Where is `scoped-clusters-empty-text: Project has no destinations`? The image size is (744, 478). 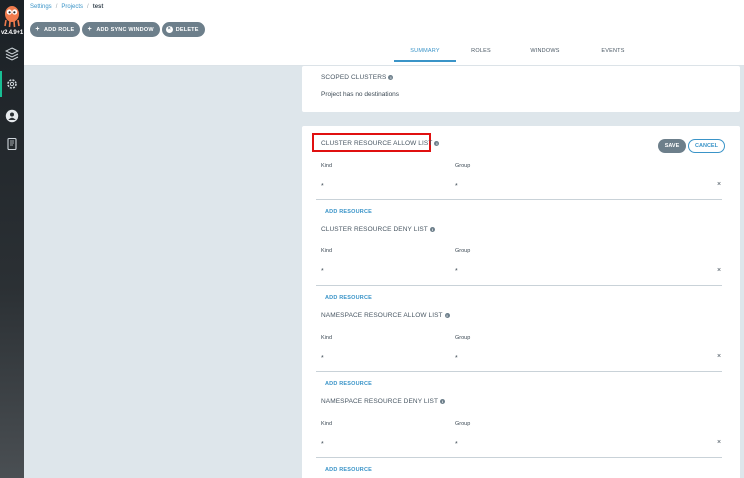 scoped-clusters-empty-text: Project has no destinations is located at coordinates (360, 94).